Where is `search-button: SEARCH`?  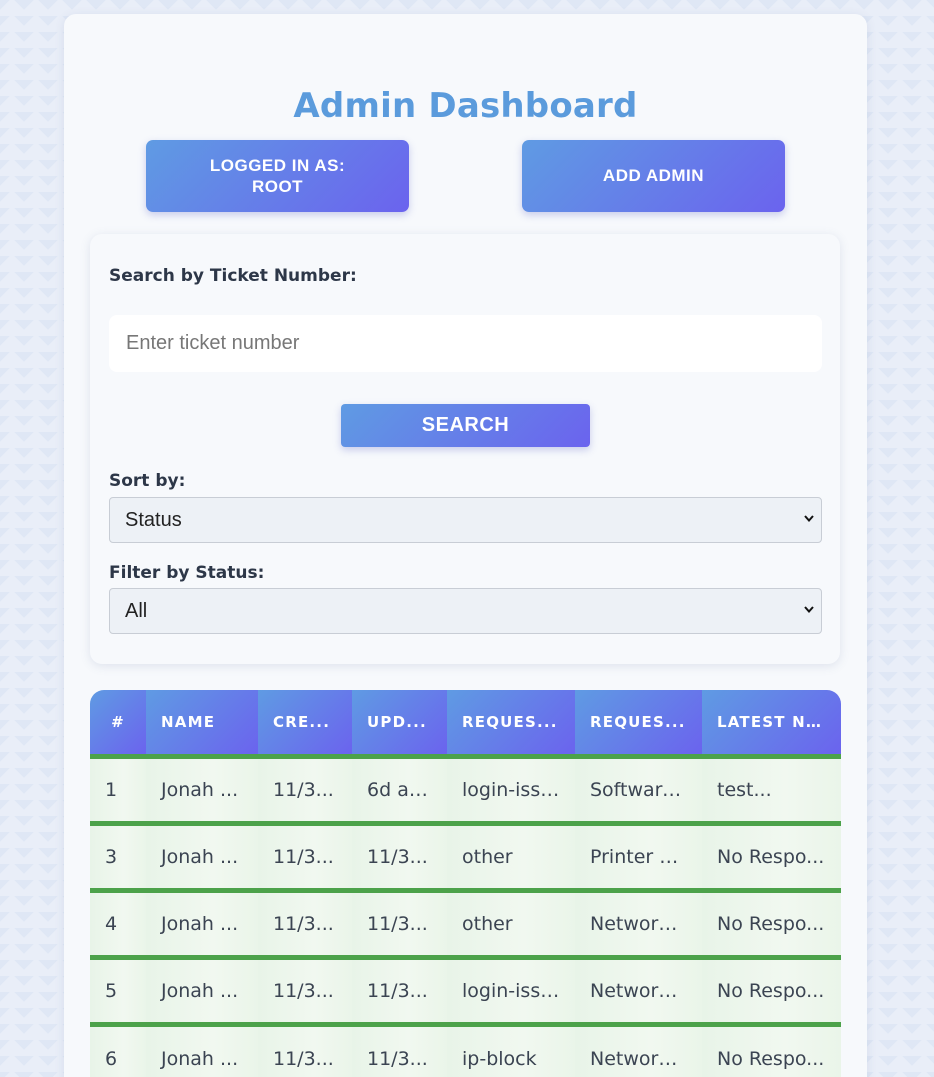
search-button: SEARCH is located at coordinates (465, 425).